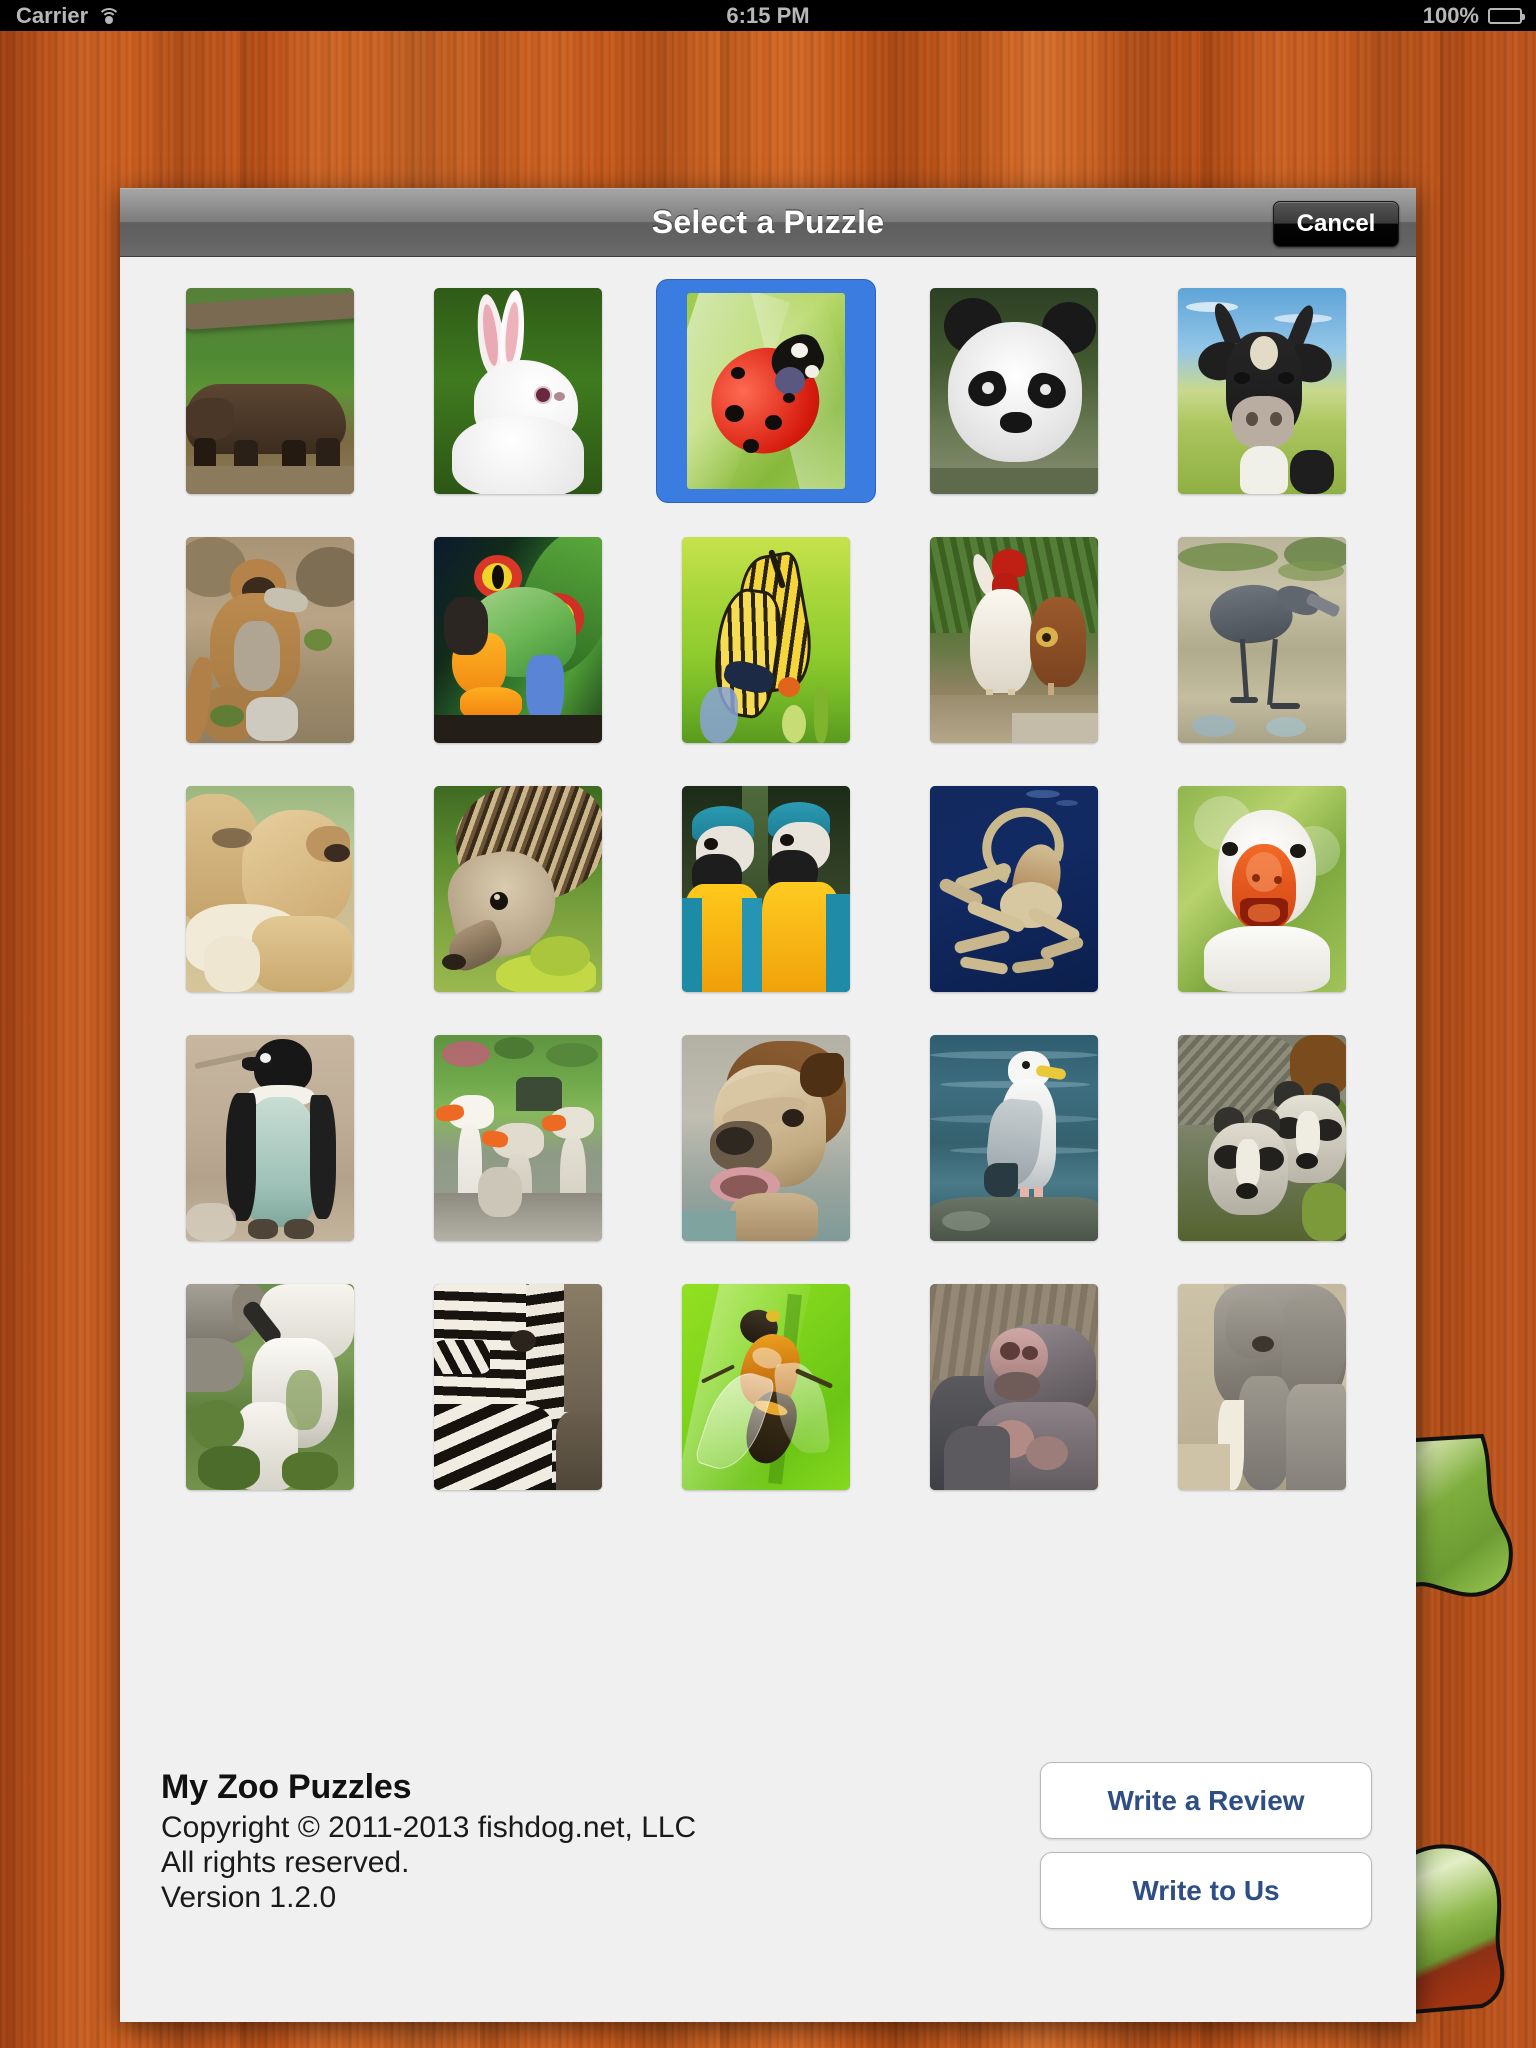 Image resolution: width=1536 pixels, height=2048 pixels. I want to click on puzzle-thumb-bulldog, so click(766, 1138).